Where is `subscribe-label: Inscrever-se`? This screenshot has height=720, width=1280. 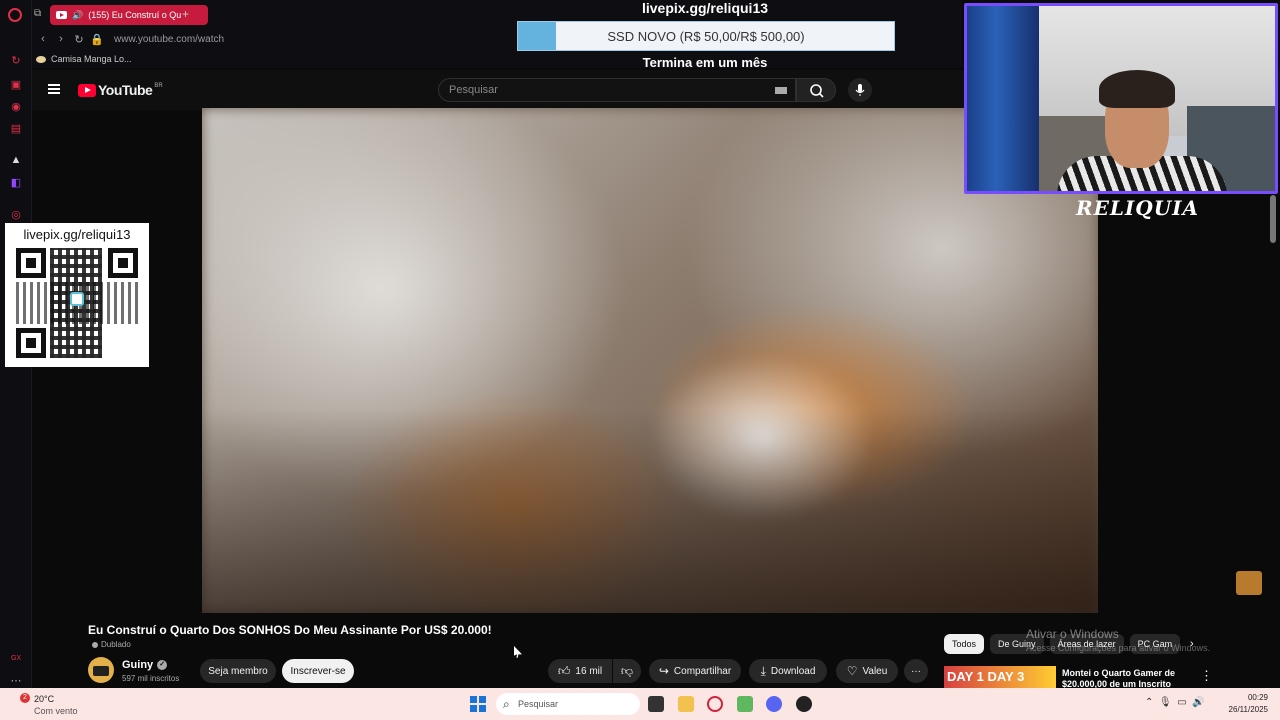 subscribe-label: Inscrever-se is located at coordinates (318, 671).